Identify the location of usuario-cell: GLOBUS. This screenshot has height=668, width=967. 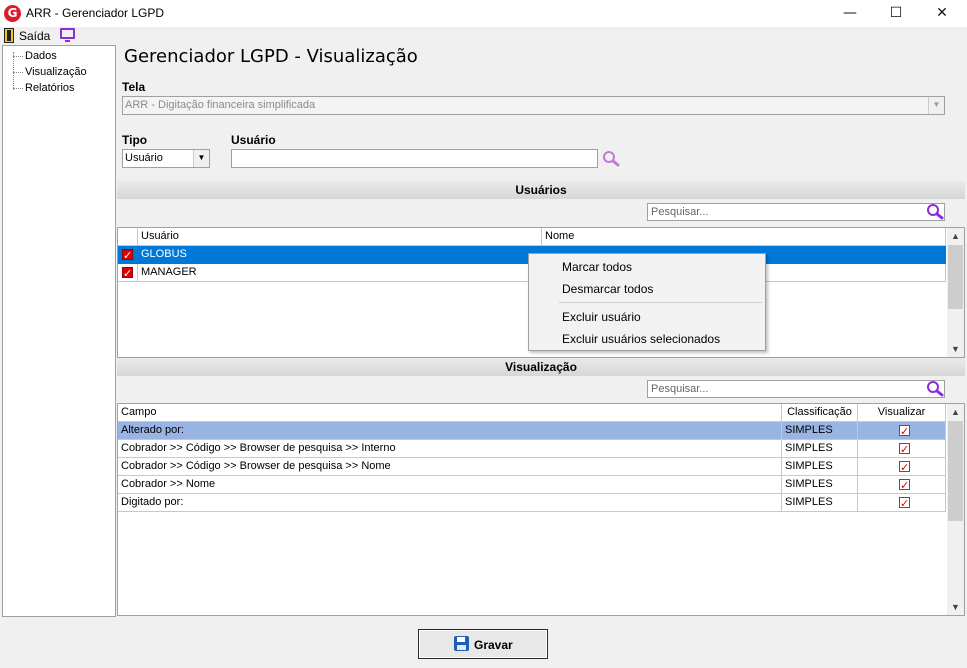
(340, 255).